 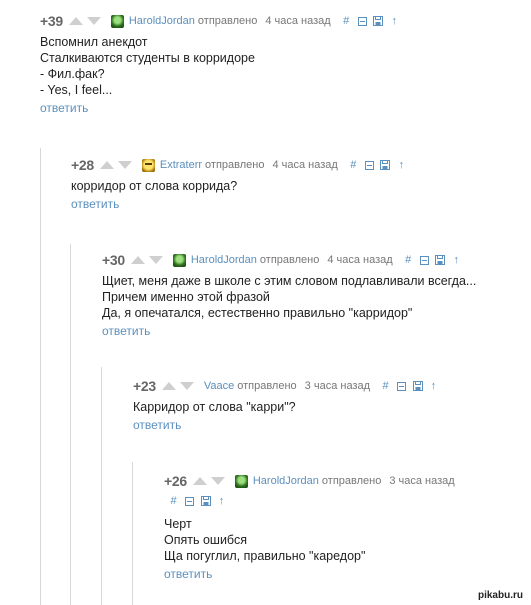 What do you see at coordinates (94, 42) in the screenshot?
I see `comment-line: Вспомнил анекдот` at bounding box center [94, 42].